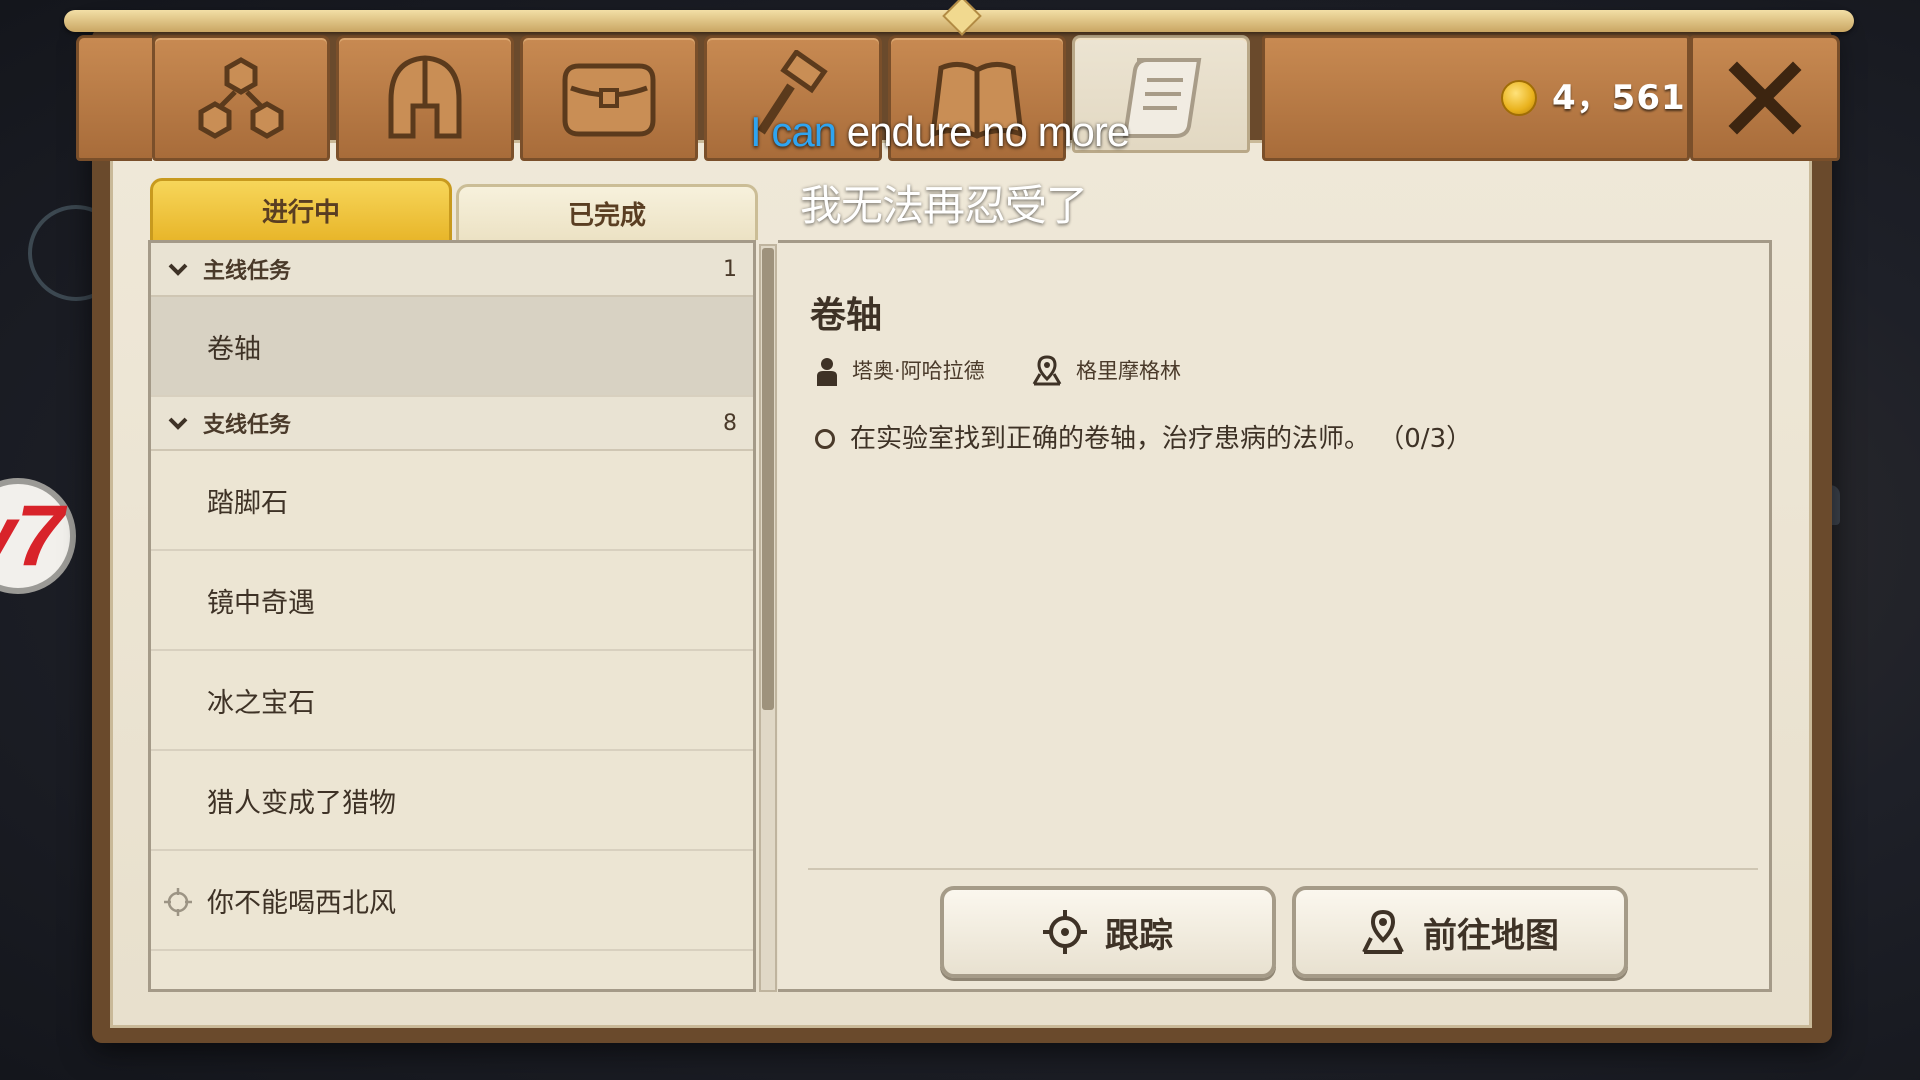 The image size is (1920, 1080). I want to click on subtitle-english: I can endure no more, so click(940, 132).